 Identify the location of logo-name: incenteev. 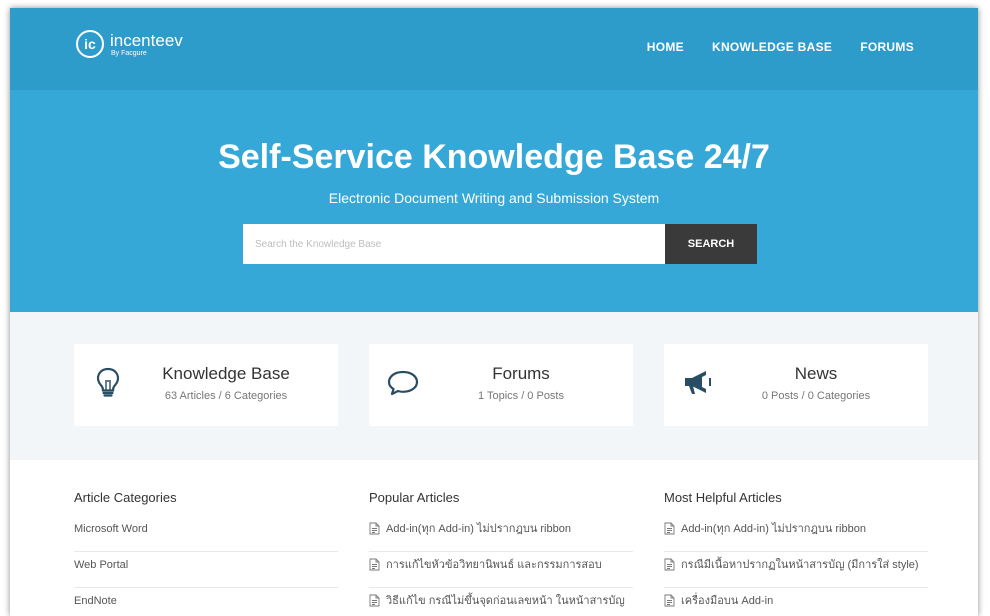
(146, 40).